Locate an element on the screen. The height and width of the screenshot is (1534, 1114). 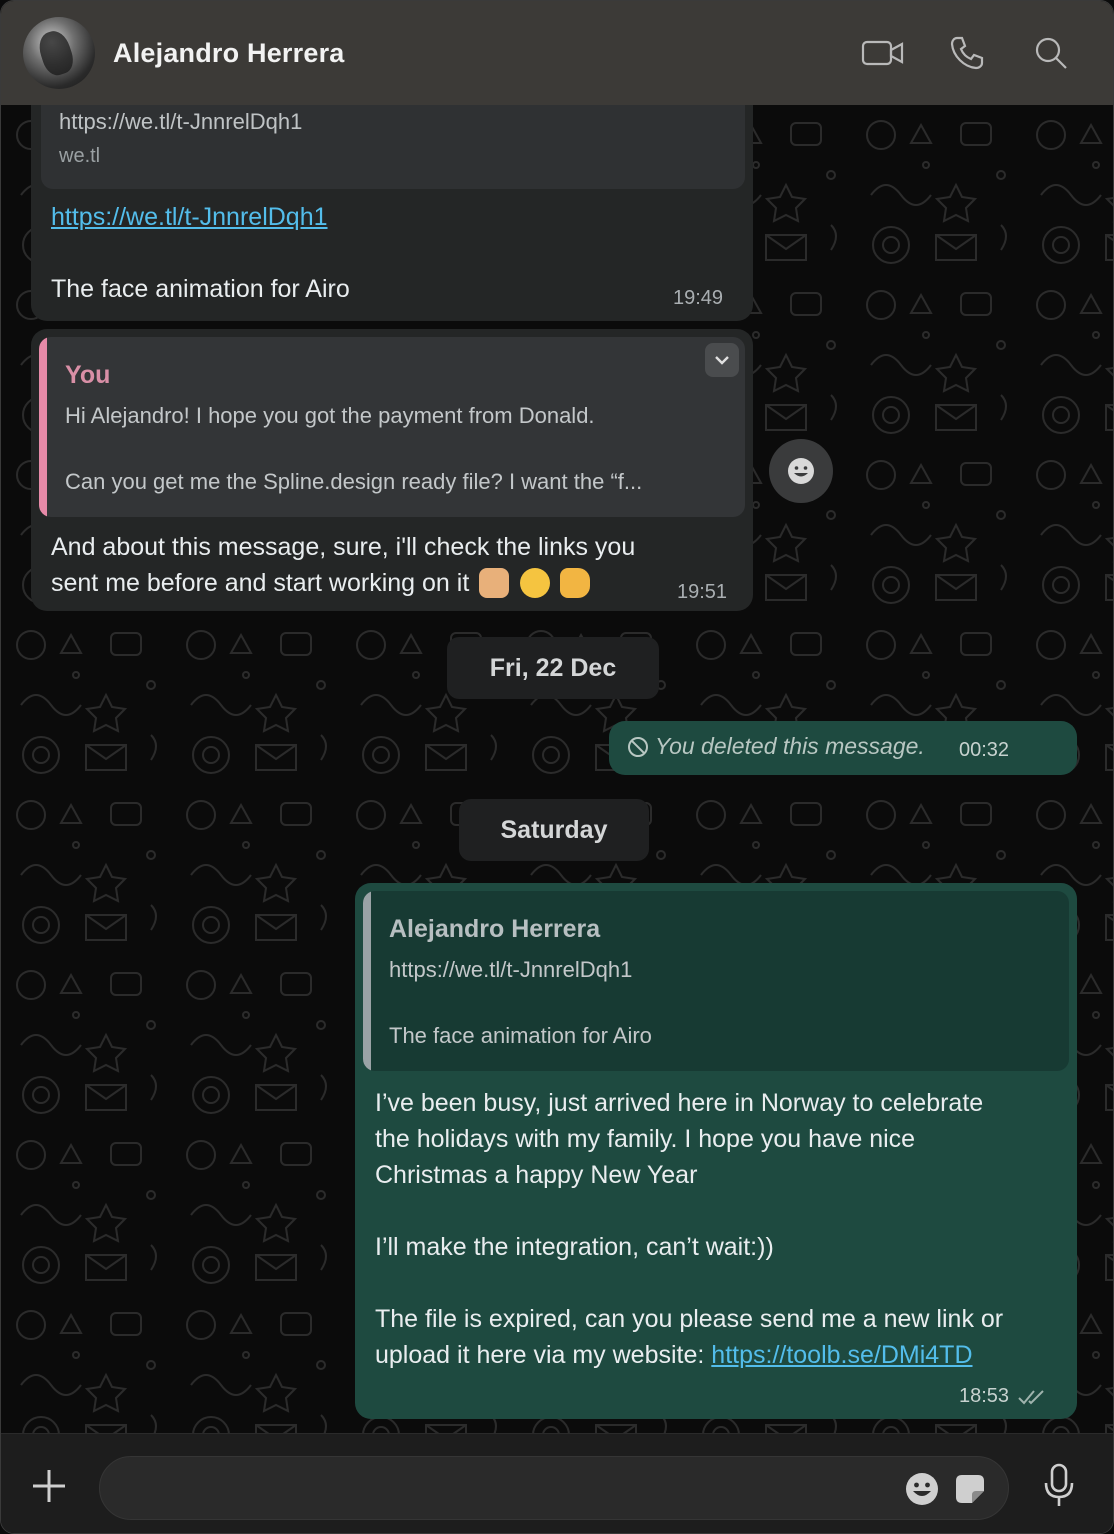
microphone-icon is located at coordinates (1059, 1484).